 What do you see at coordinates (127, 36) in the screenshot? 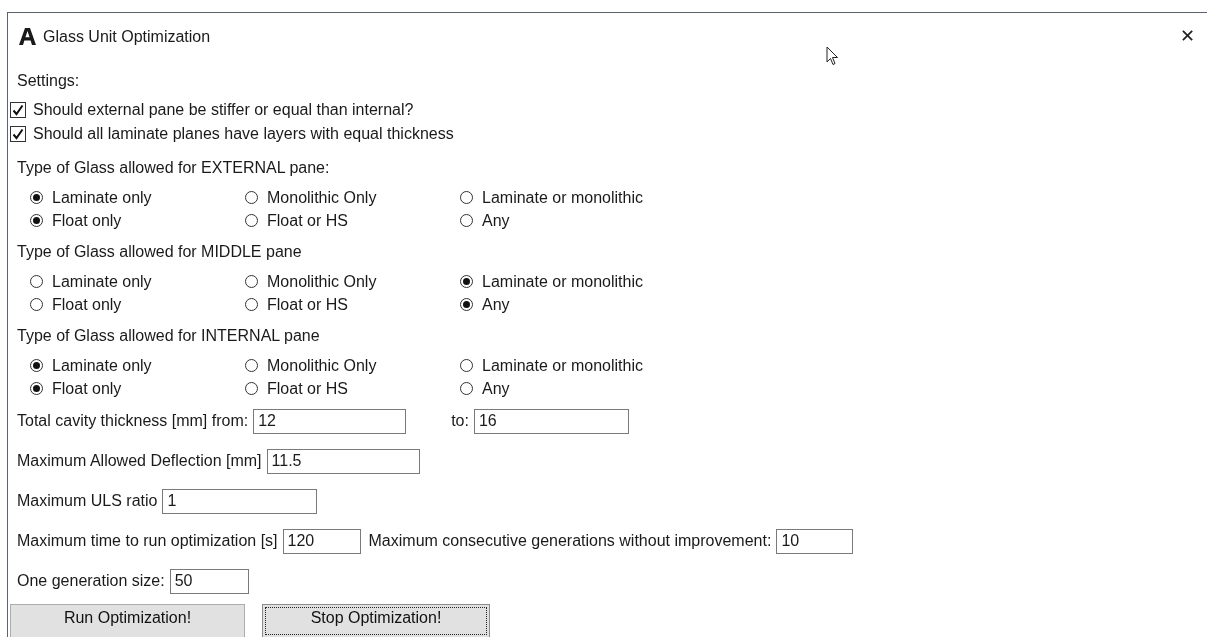
I see `window-title: Glass Unit Optimization` at bounding box center [127, 36].